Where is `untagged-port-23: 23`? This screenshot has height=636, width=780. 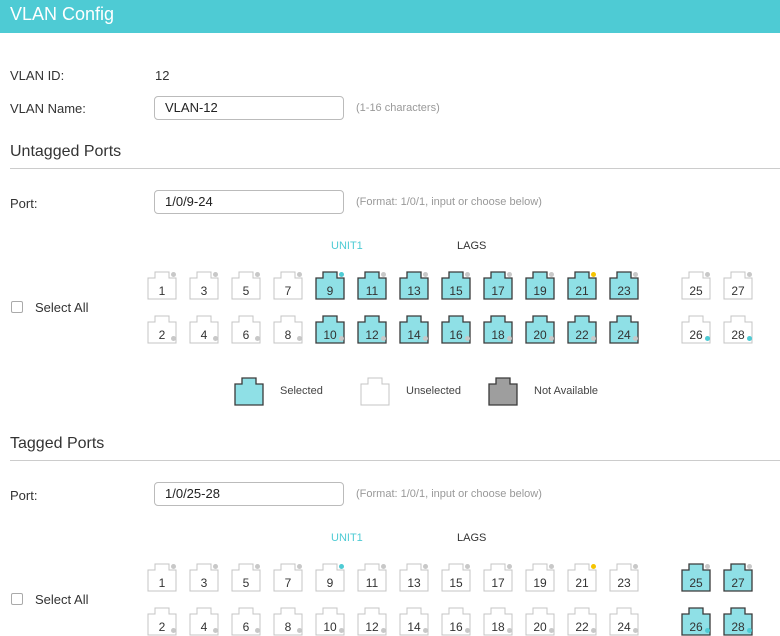
untagged-port-23: 23 is located at coordinates (624, 285).